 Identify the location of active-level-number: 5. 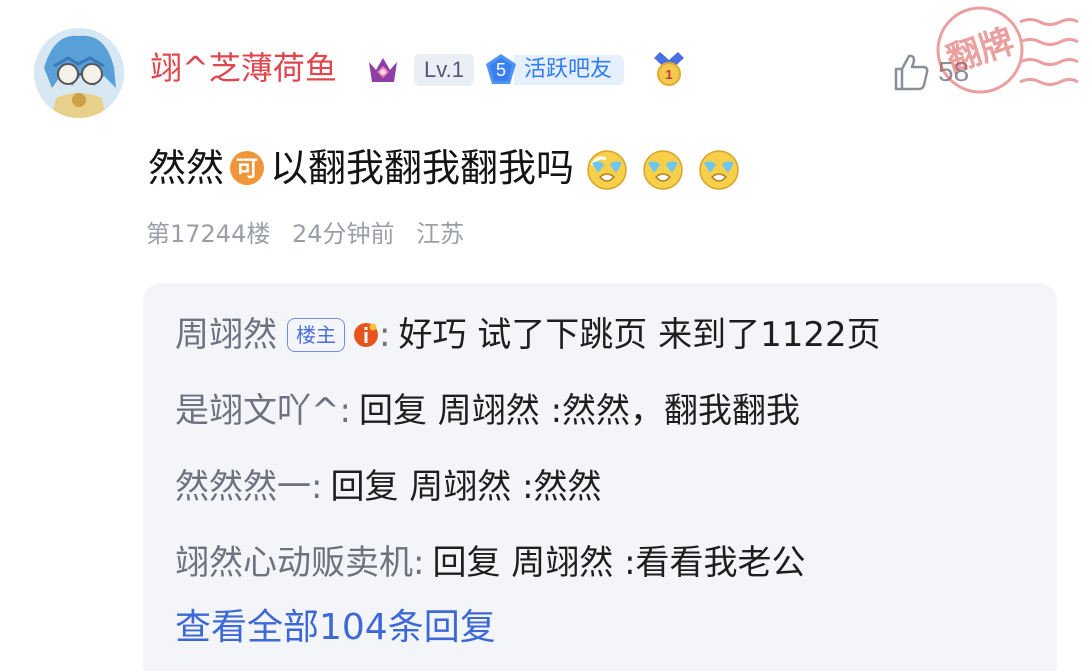
(500, 70).